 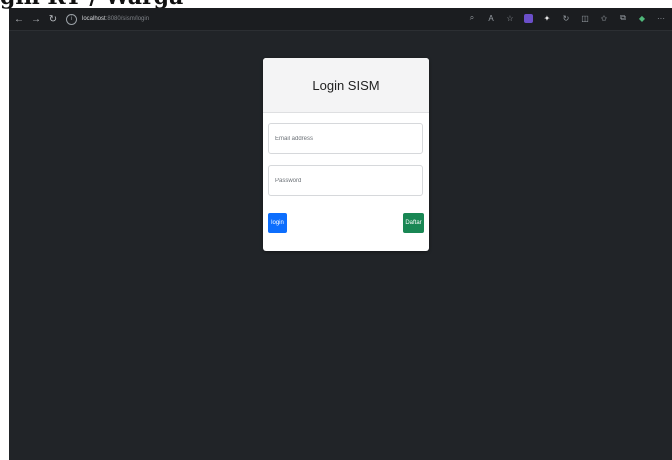 What do you see at coordinates (216, 19) in the screenshot?
I see `address-bar: i localhost:8080/sism/login` at bounding box center [216, 19].